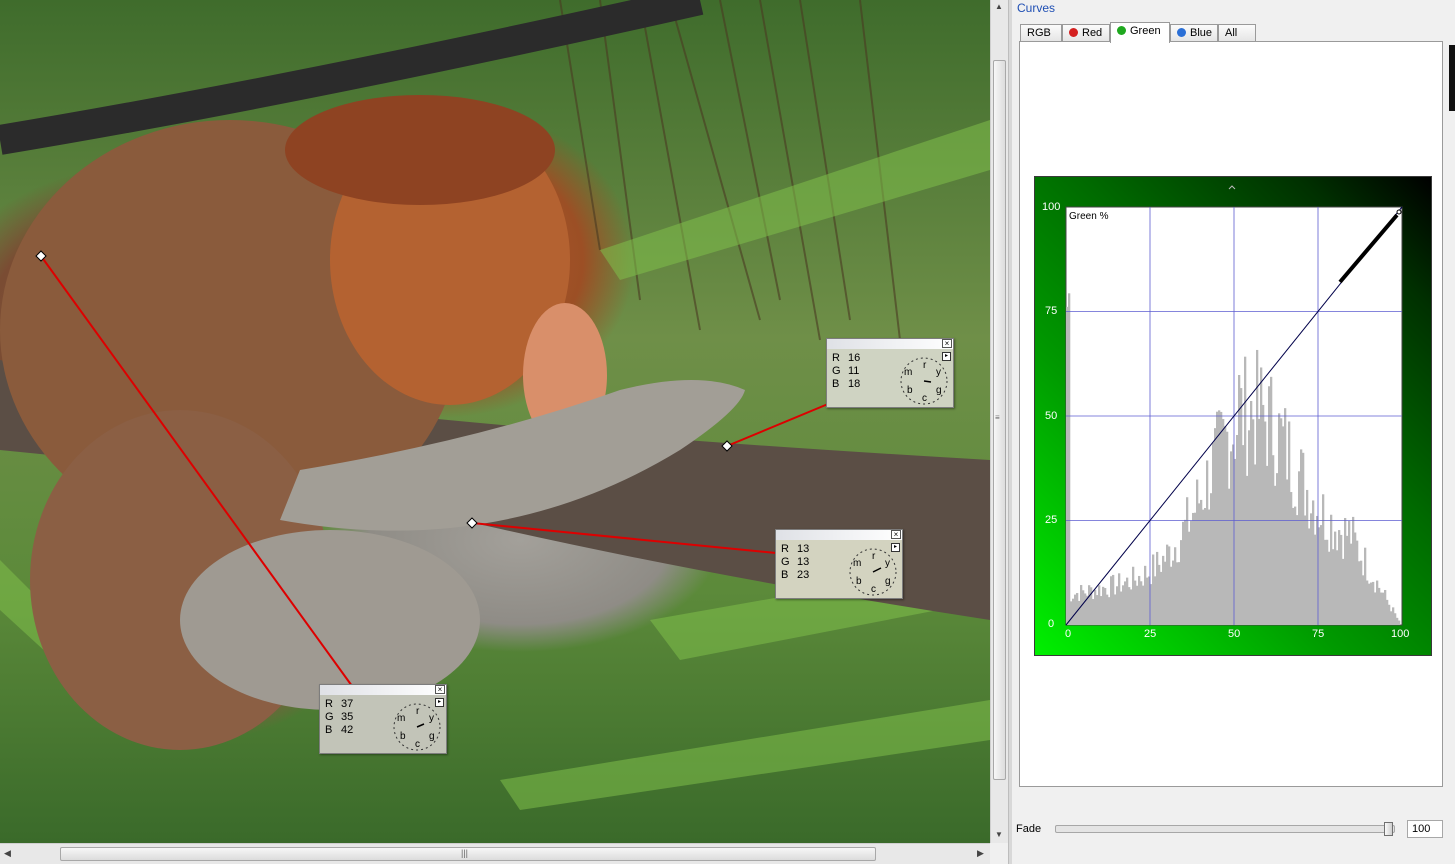  Describe the element at coordinates (339, 717) in the screenshot. I see `sampler-values: R 37 G 35 B 42` at that location.